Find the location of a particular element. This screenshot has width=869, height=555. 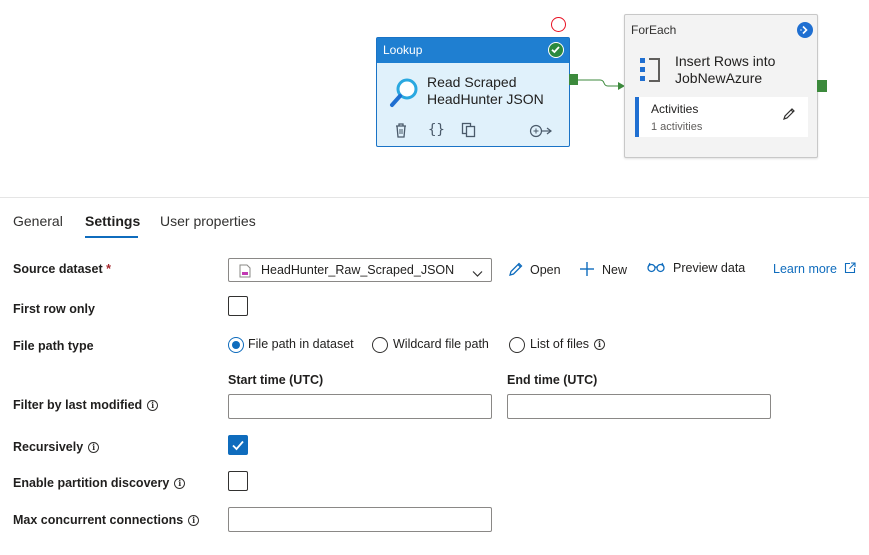

start-time-input is located at coordinates (360, 406).